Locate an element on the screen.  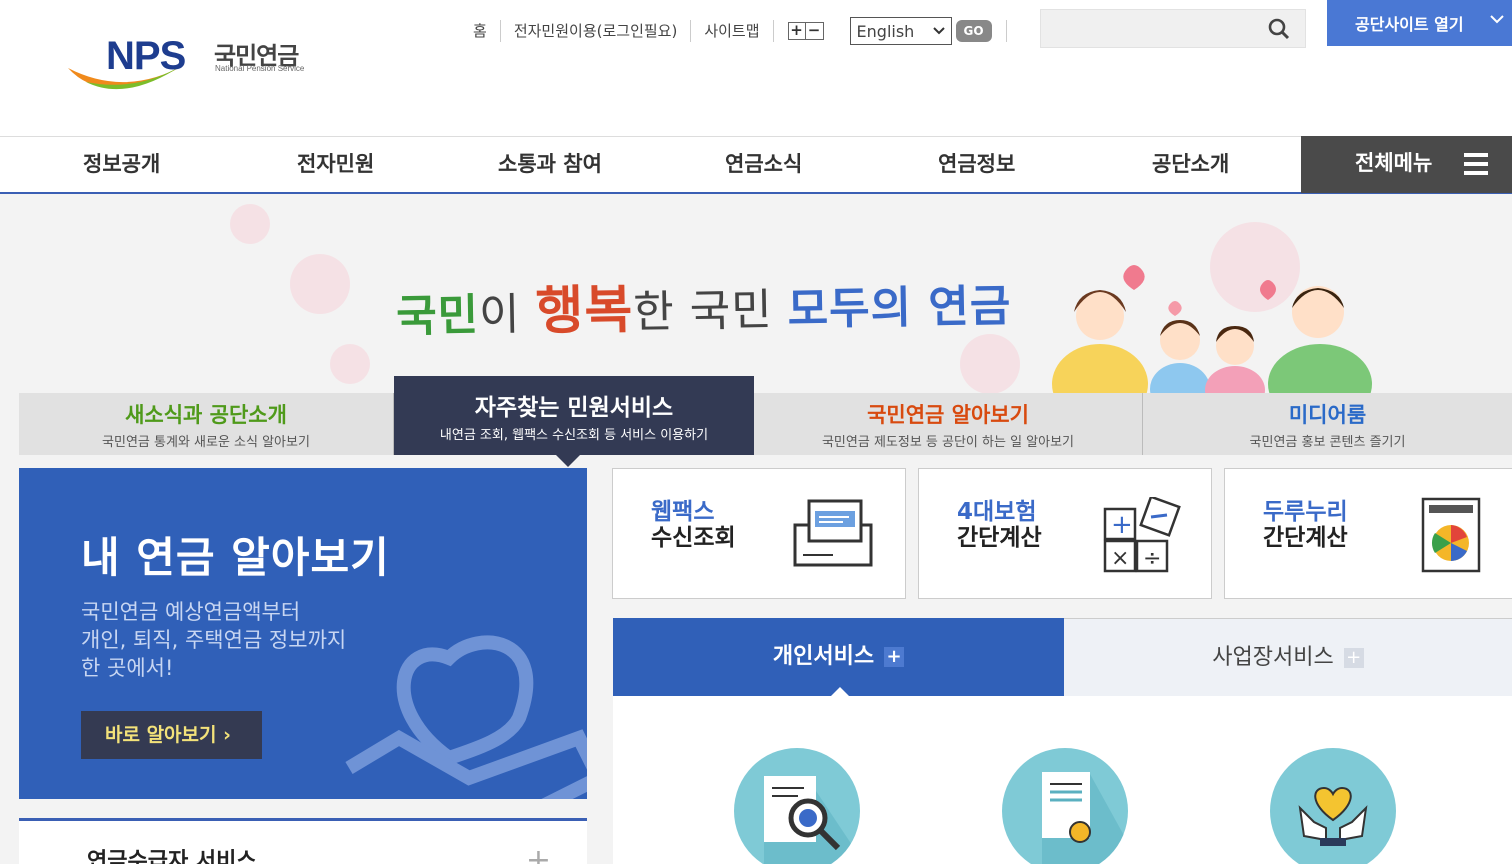
slogan-part: 모두의 연금 is located at coordinates (899, 308).